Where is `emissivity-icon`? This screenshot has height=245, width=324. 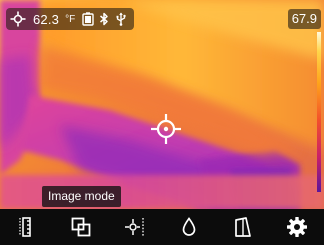
emissivity-icon is located at coordinates (243, 227).